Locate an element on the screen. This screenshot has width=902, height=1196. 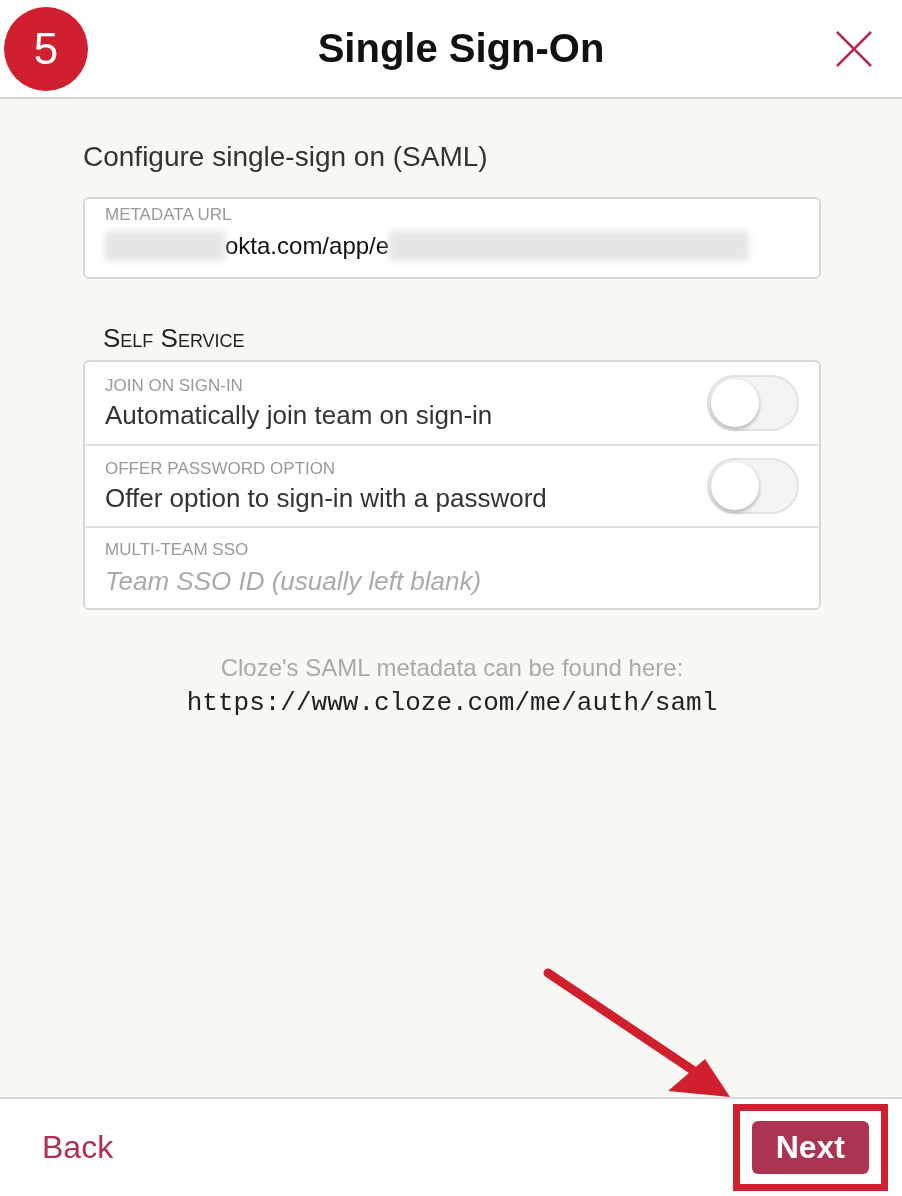
close-button is located at coordinates (854, 48).